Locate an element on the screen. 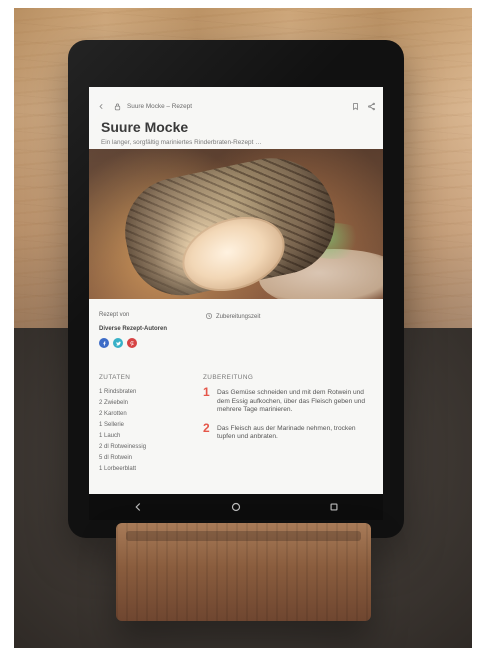 This screenshot has height=657, width=482. author-label: Rezept von is located at coordinates (114, 315).